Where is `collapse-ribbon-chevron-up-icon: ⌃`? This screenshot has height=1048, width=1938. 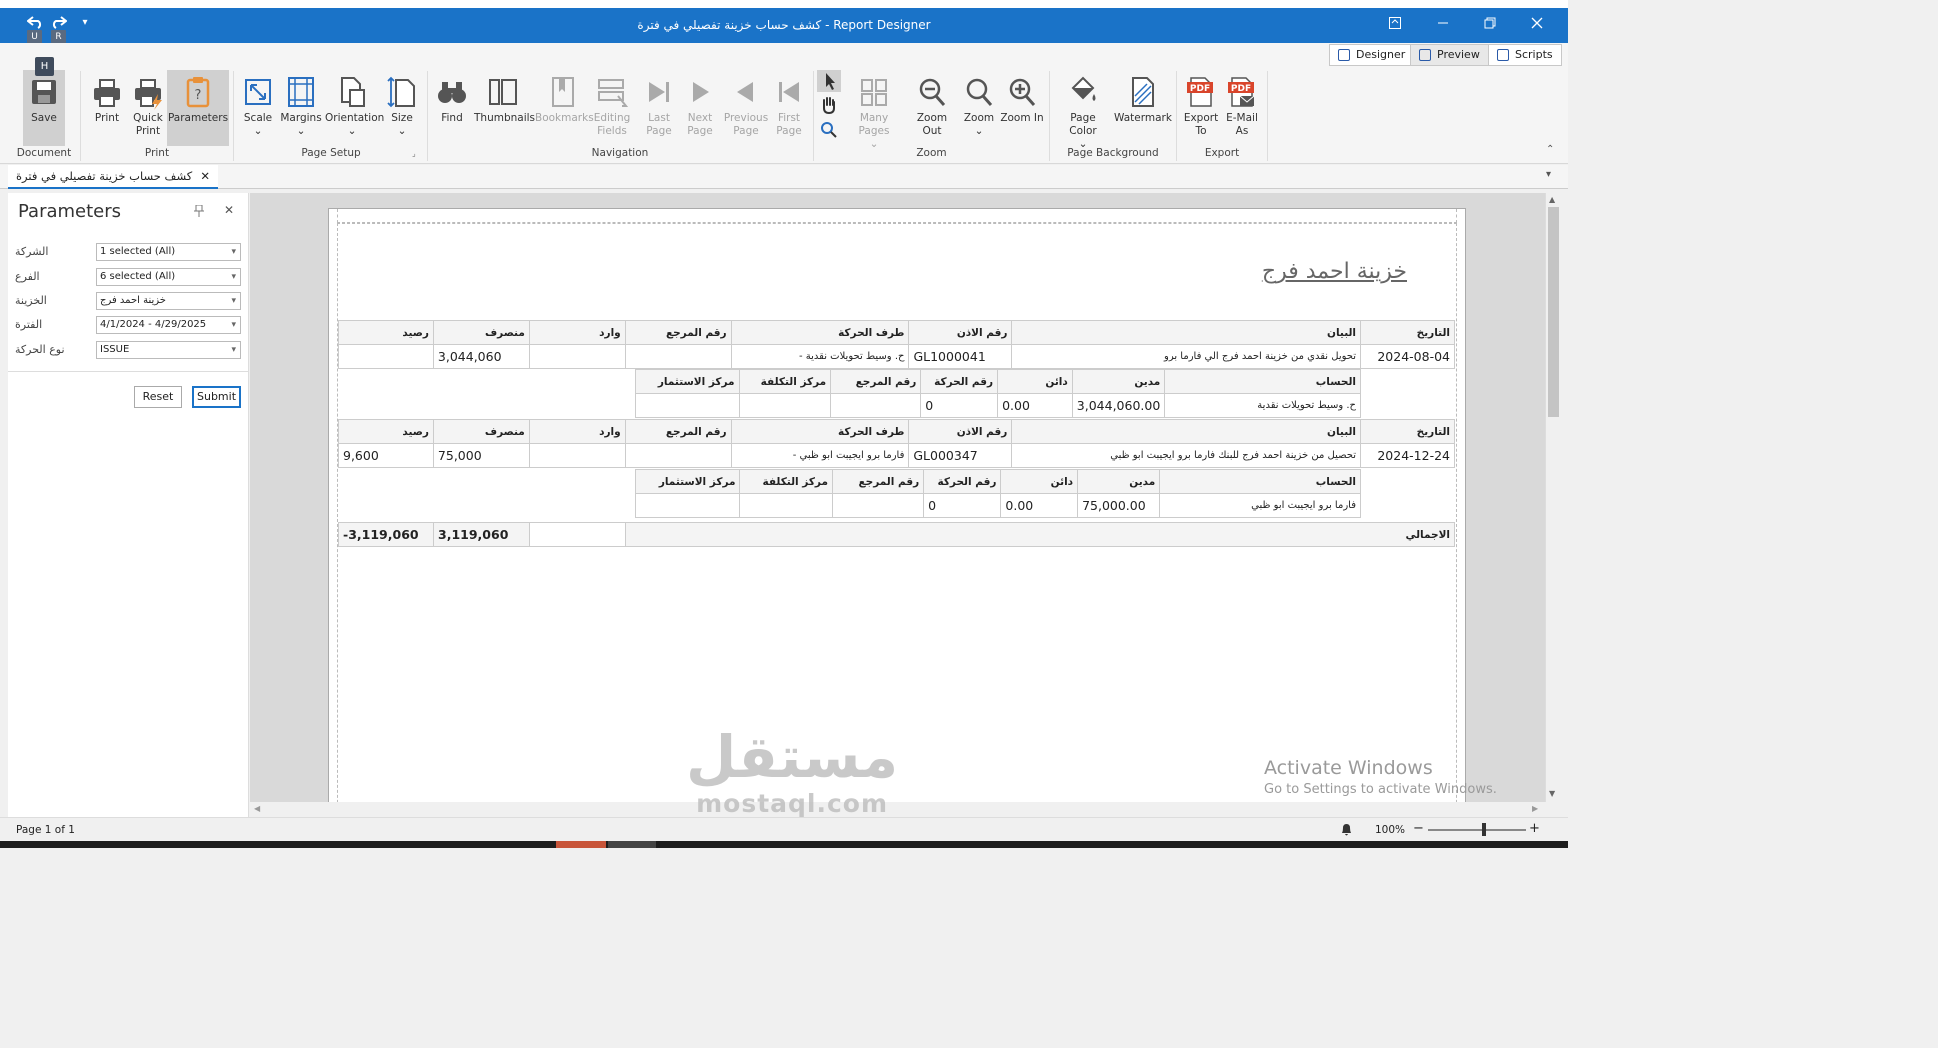
collapse-ribbon-chevron-up-icon: ⌃ is located at coordinates (1550, 149).